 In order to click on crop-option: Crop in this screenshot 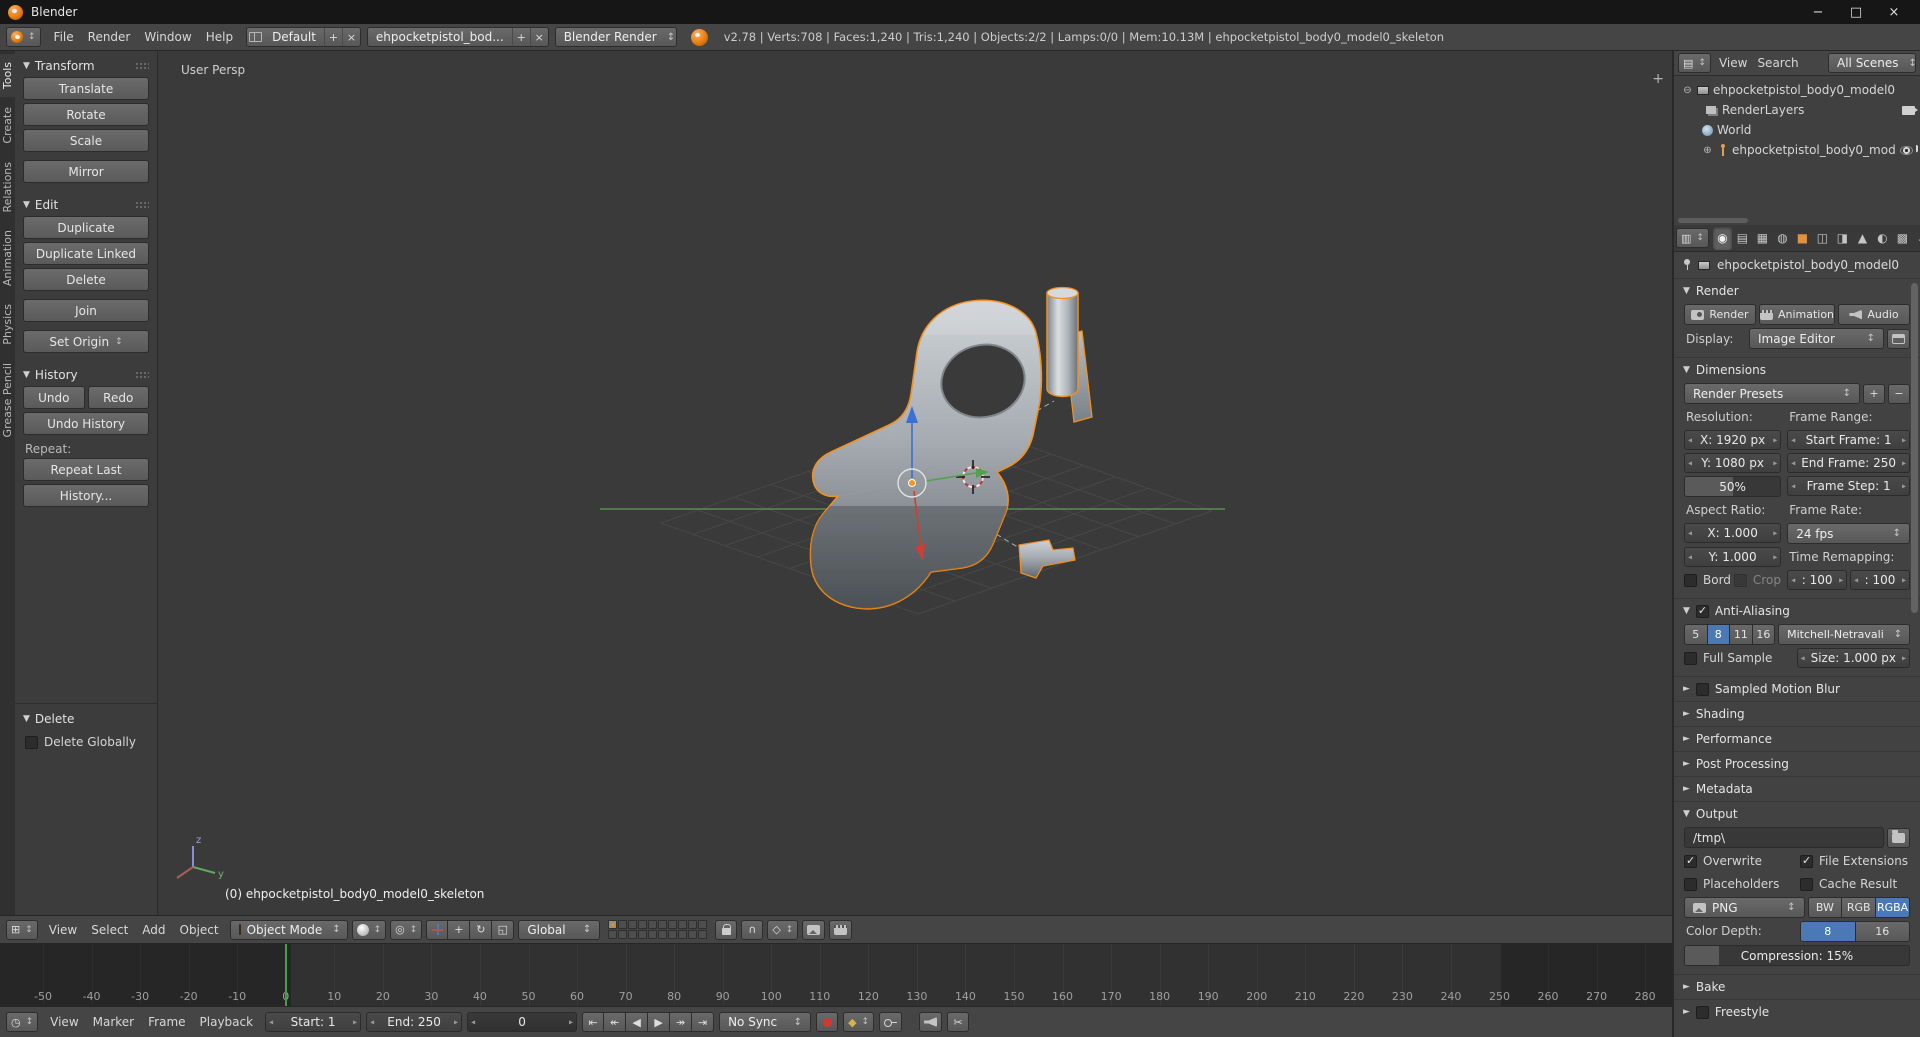, I will do `click(1757, 580)`.